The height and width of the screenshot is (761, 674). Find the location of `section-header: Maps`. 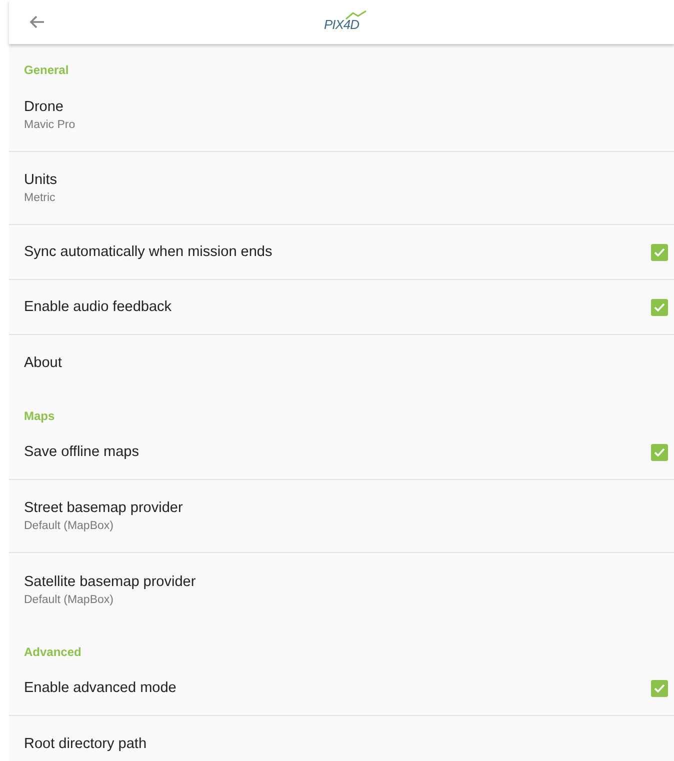

section-header: Maps is located at coordinates (39, 416).